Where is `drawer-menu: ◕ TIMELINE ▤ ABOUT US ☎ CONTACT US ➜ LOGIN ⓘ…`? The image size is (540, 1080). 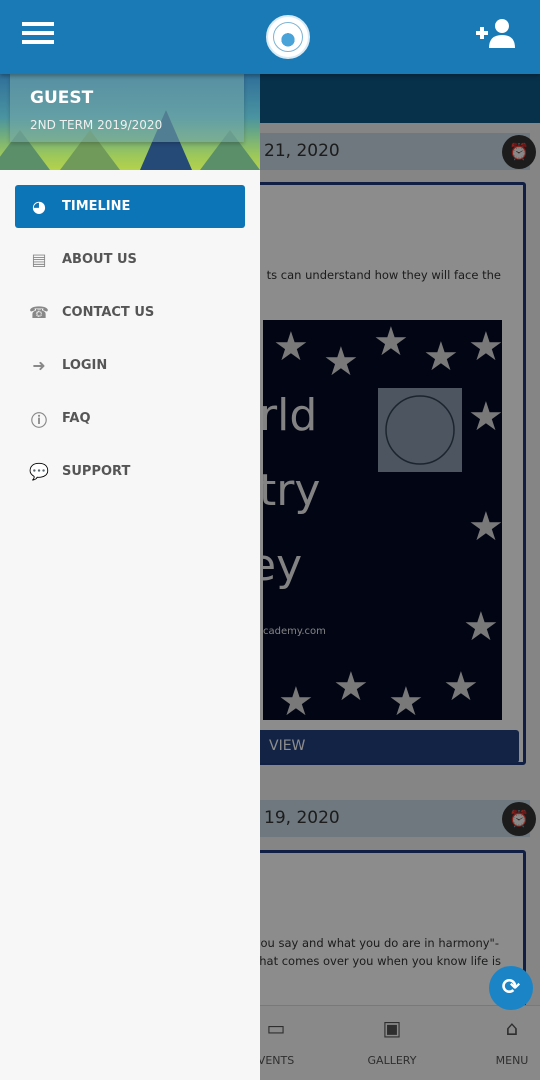 drawer-menu: ◕ TIMELINE ▤ ABOUT US ☎ CONTACT US ➜ LOGIN ⓘ… is located at coordinates (130, 331).